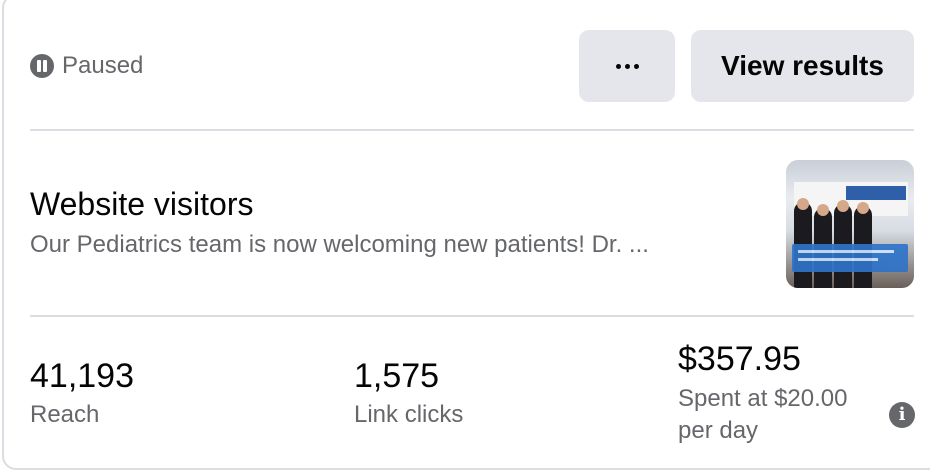  Describe the element at coordinates (103, 65) in the screenshot. I see `status-label: Paused` at that location.